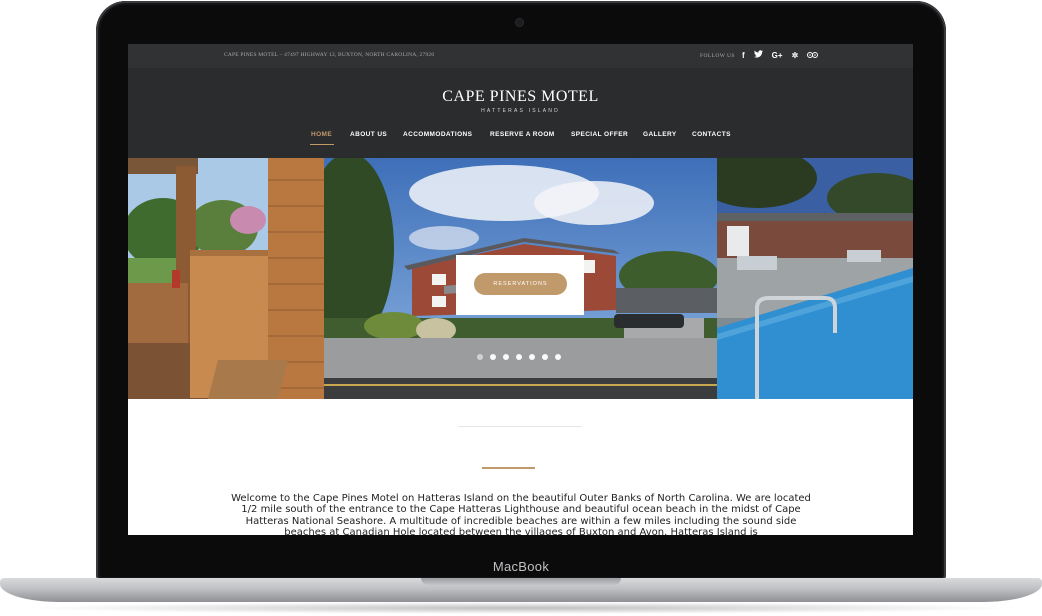 The width and height of the screenshot is (1042, 616). I want to click on device-brand-label: MacBook, so click(521, 566).